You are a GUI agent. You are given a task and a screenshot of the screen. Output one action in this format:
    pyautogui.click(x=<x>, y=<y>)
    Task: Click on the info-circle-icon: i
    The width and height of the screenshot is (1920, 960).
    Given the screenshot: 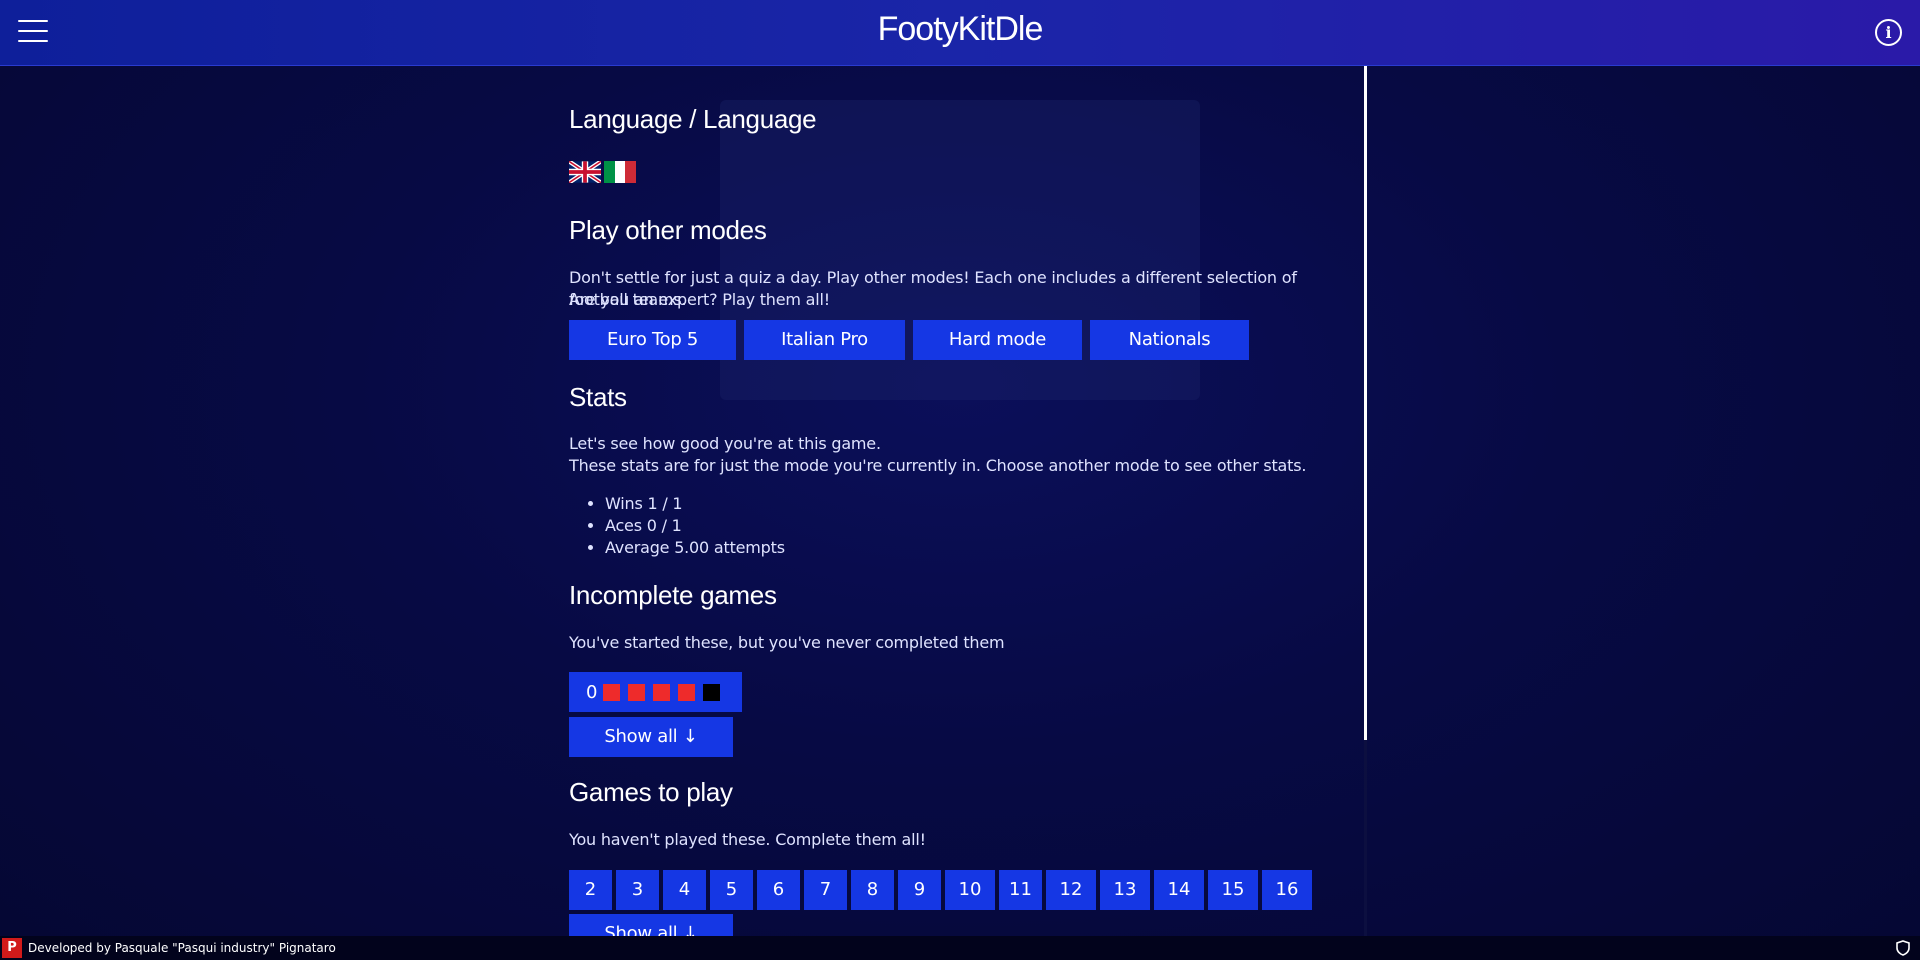 What is the action you would take?
    pyautogui.click(x=1888, y=32)
    